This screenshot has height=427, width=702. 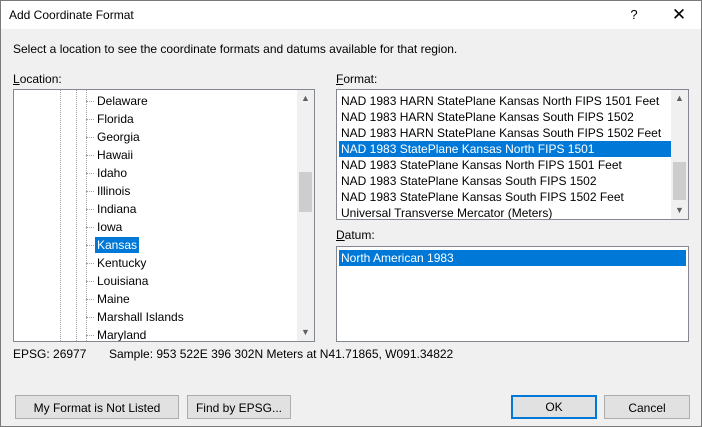 What do you see at coordinates (122, 101) in the screenshot?
I see `location-item: Delaware` at bounding box center [122, 101].